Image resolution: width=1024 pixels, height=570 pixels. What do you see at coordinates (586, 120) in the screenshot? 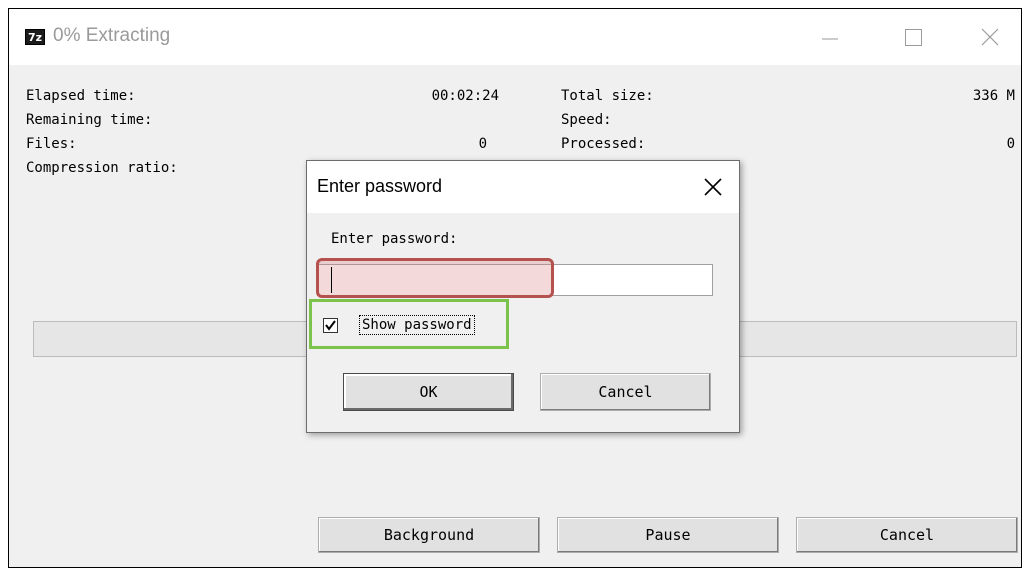
I see `speed-label: Speed:` at bounding box center [586, 120].